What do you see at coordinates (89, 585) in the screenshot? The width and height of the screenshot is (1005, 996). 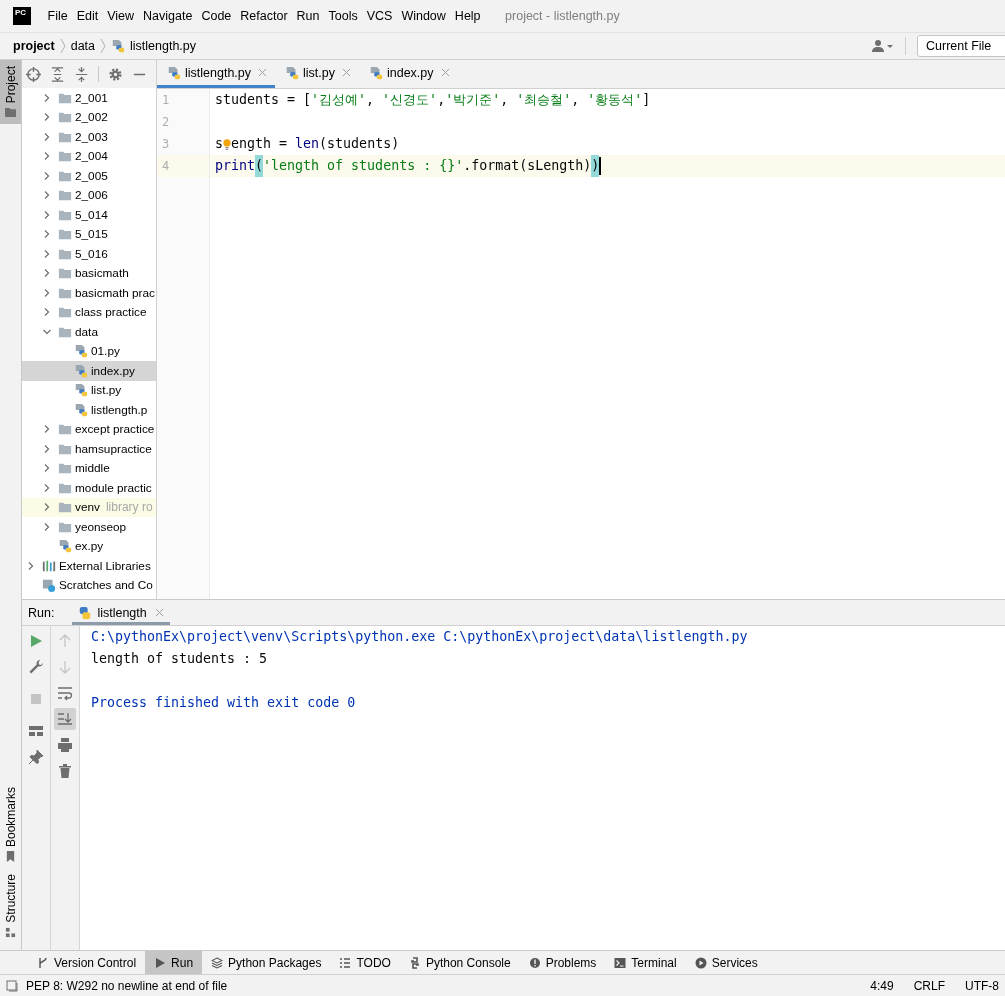 I see `tree-item: Scratches and Co` at bounding box center [89, 585].